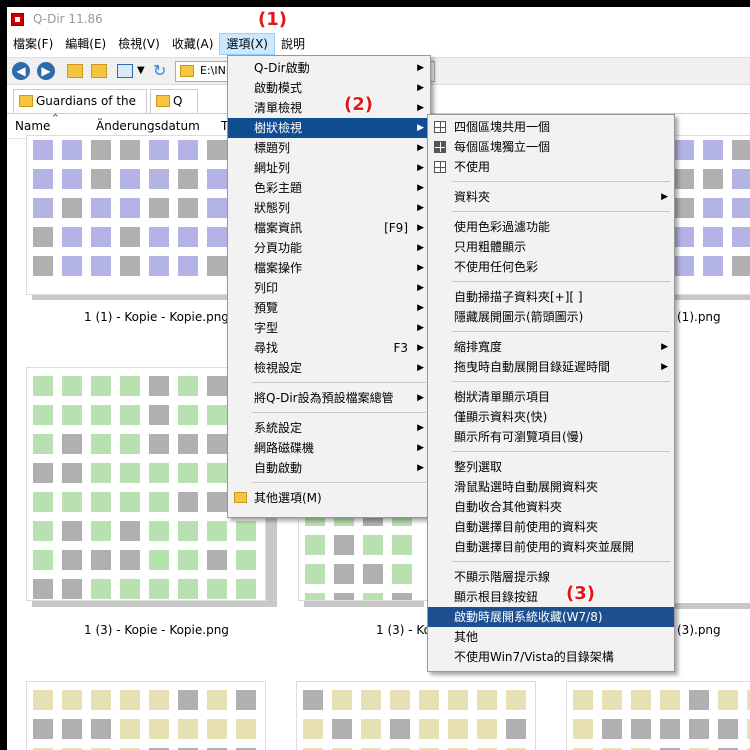 Image resolution: width=750 pixels, height=750 pixels. I want to click on menu-item-tab-function: 分頁功能 ▶, so click(329, 248).